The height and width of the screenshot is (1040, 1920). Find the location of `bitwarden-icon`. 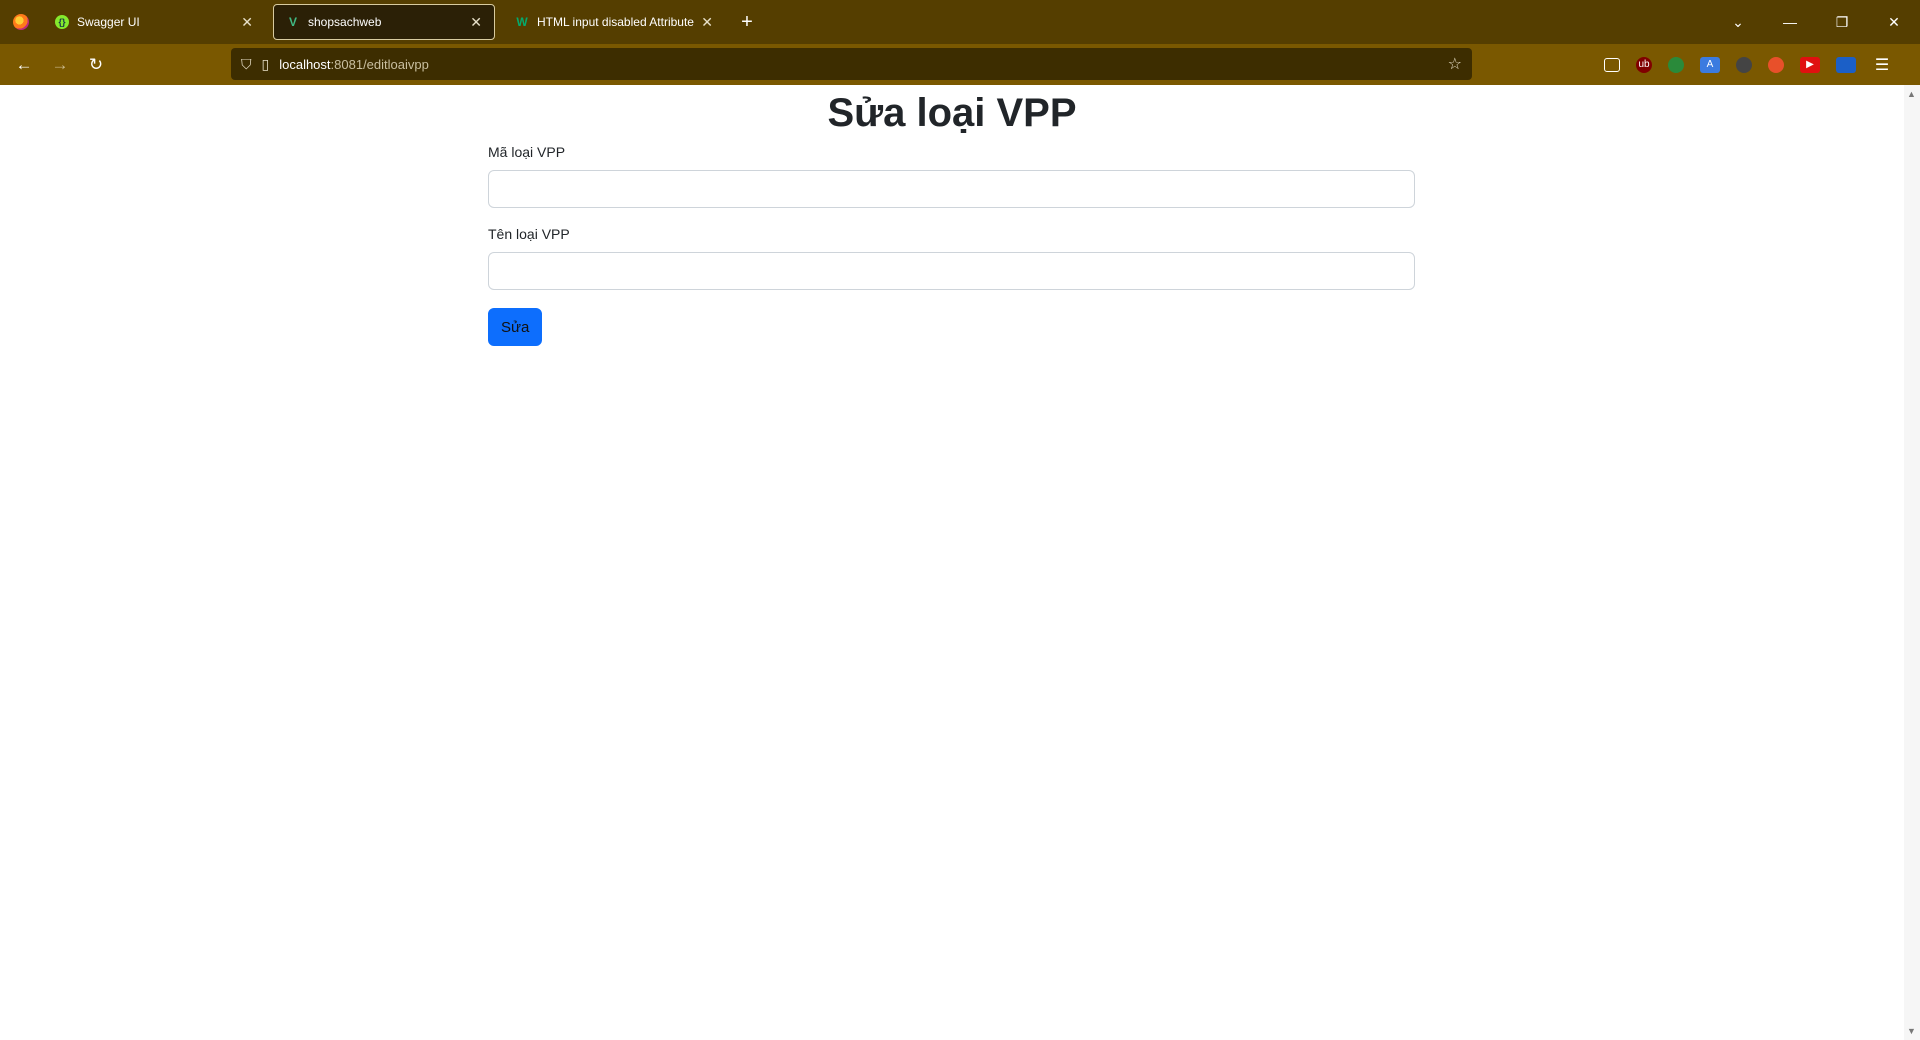

bitwarden-icon is located at coordinates (1846, 64).